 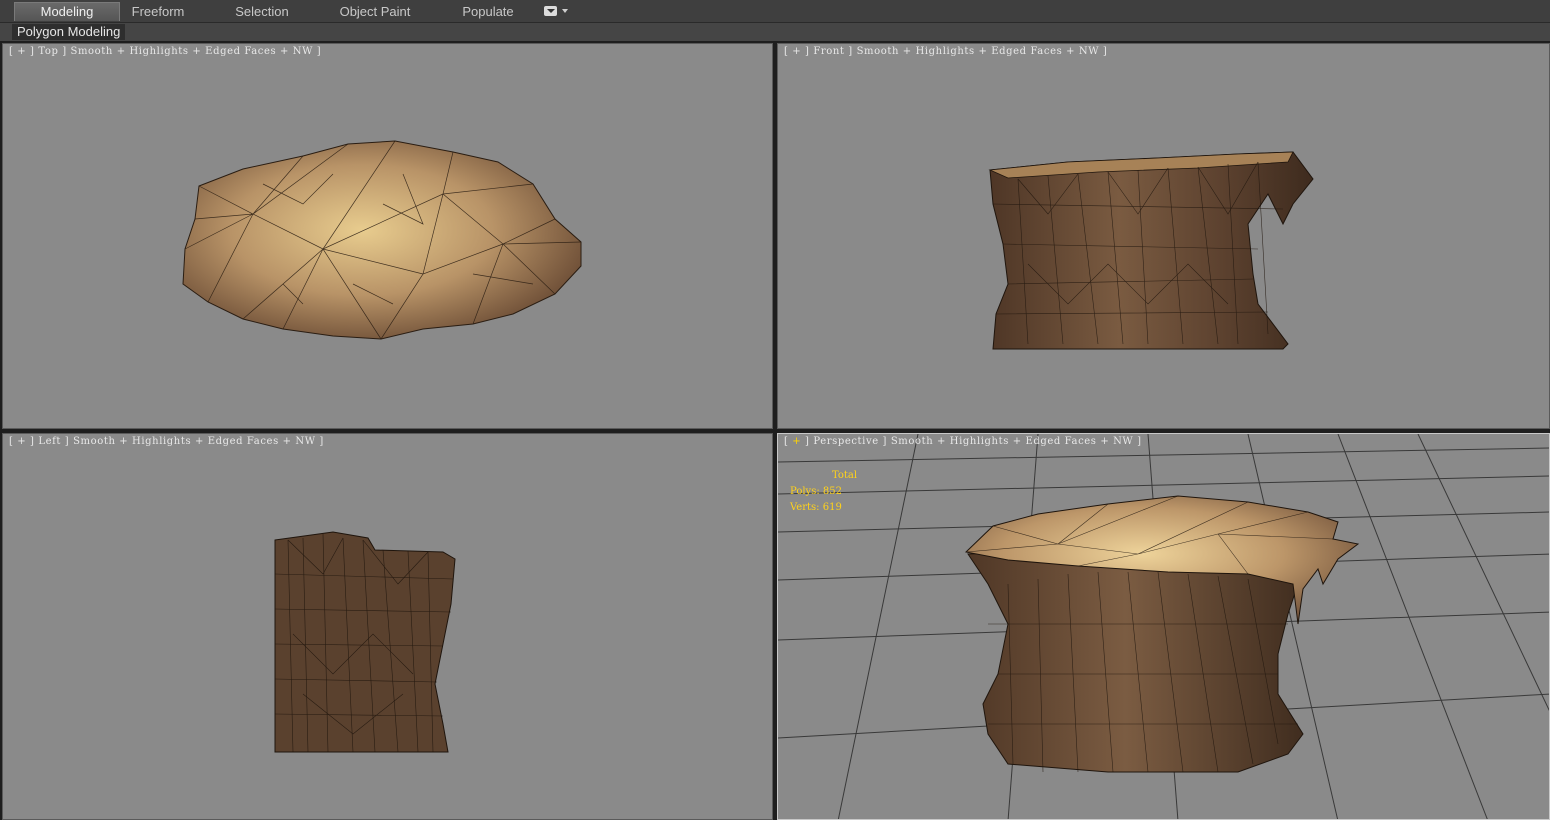 I want to click on rock-left-view, so click(x=365, y=642).